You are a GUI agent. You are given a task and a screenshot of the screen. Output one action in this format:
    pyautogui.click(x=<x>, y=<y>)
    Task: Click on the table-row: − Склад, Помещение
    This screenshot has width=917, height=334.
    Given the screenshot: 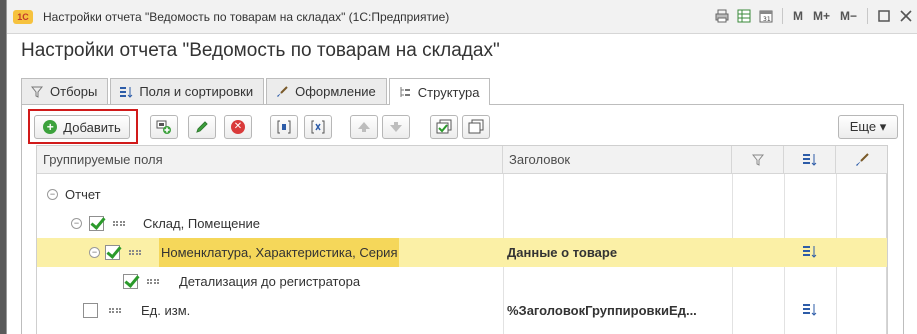 What is the action you would take?
    pyautogui.click(x=462, y=223)
    